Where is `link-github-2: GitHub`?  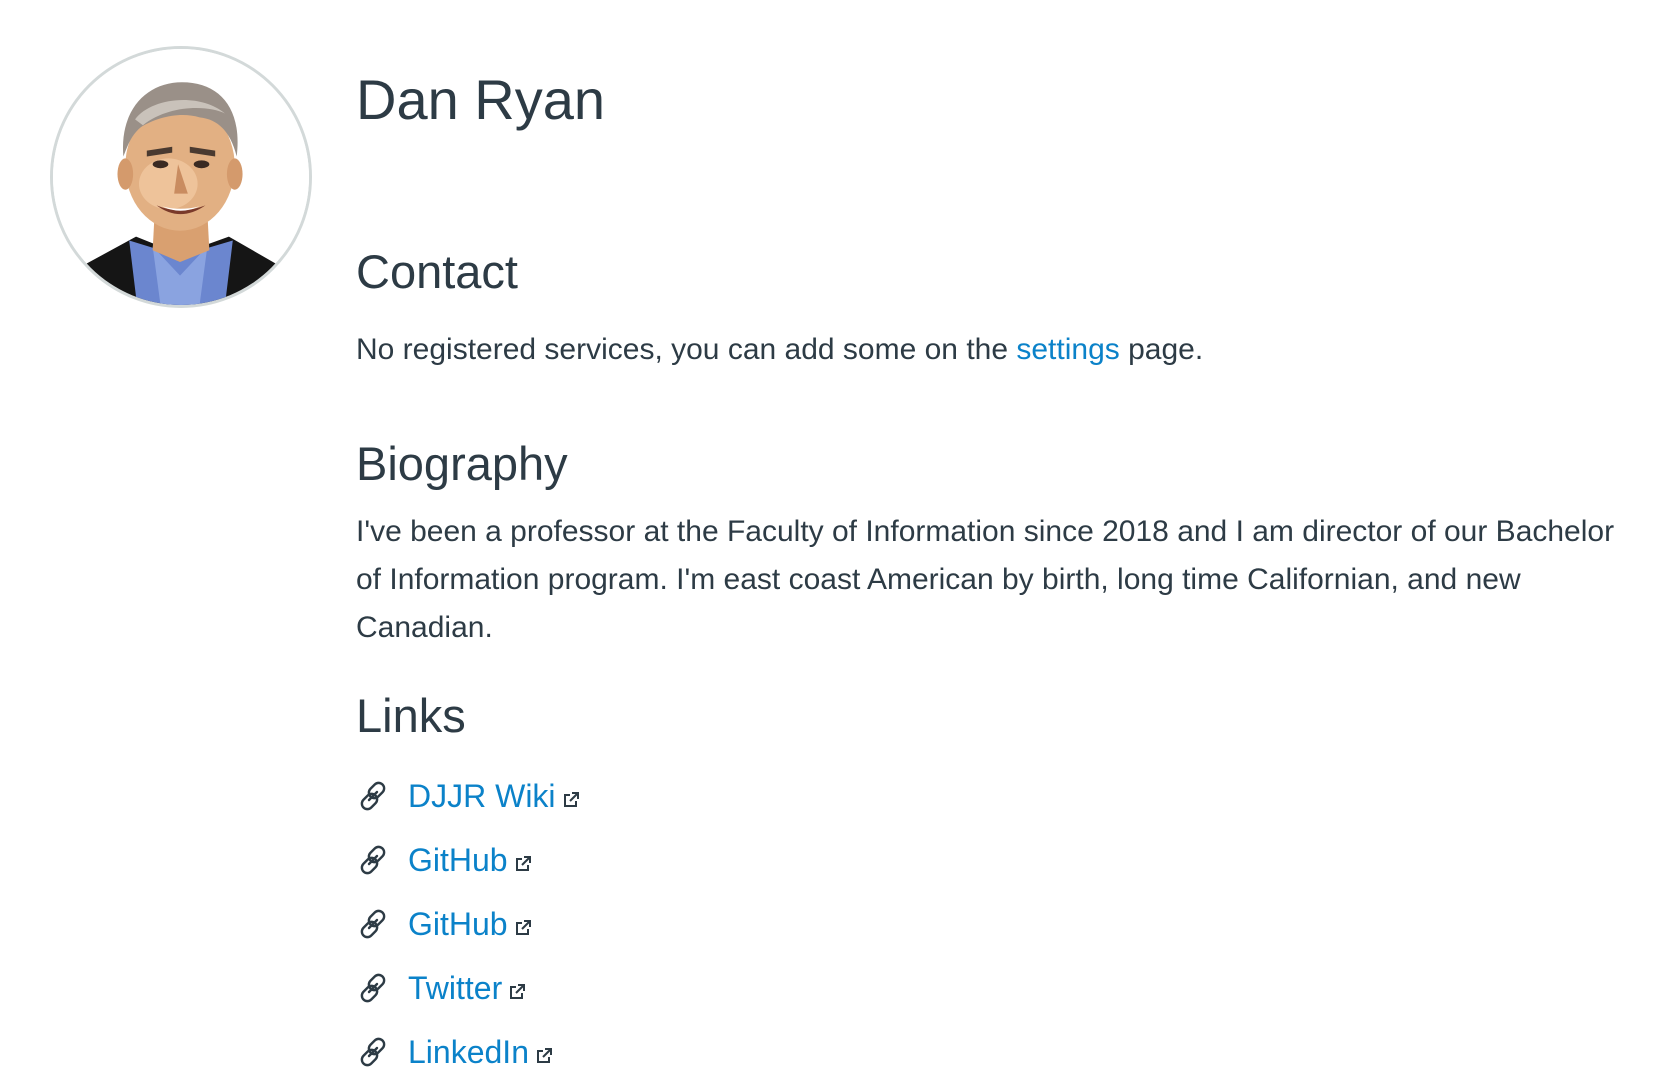
link-github-2: GitHub is located at coordinates (470, 924).